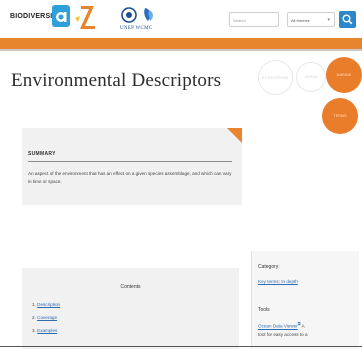 Image resolution: width=362 pixels, height=349 pixels. What do you see at coordinates (42, 154) in the screenshot?
I see `summary-heading: SUMMARY` at bounding box center [42, 154].